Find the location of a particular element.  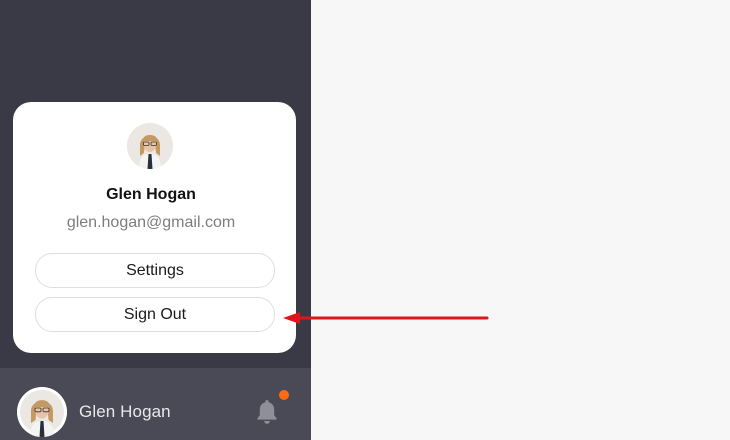

avatar is located at coordinates (150, 146).